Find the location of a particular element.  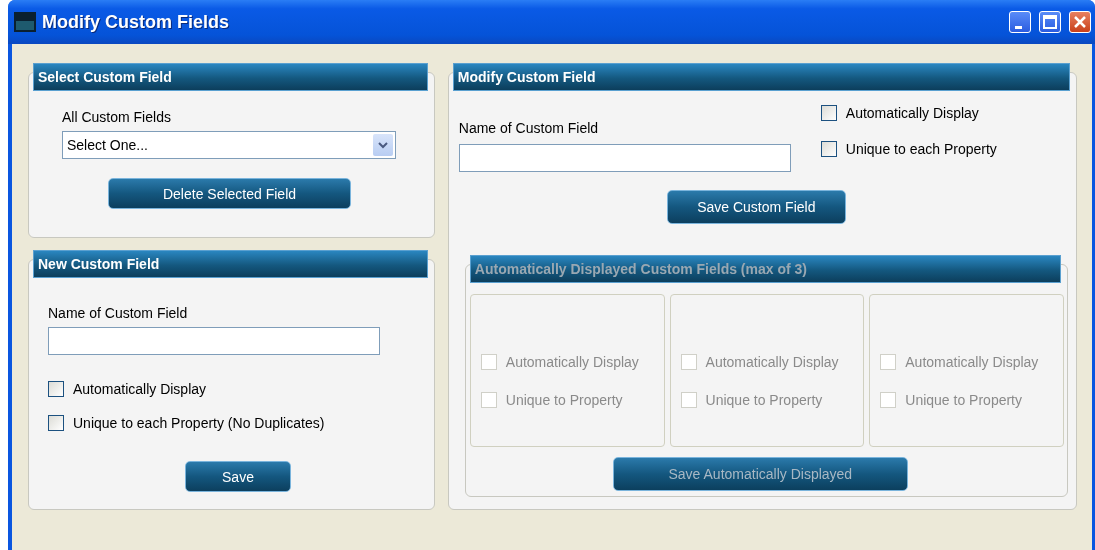

save-custom-field-button: Save Custom Field is located at coordinates (756, 207).